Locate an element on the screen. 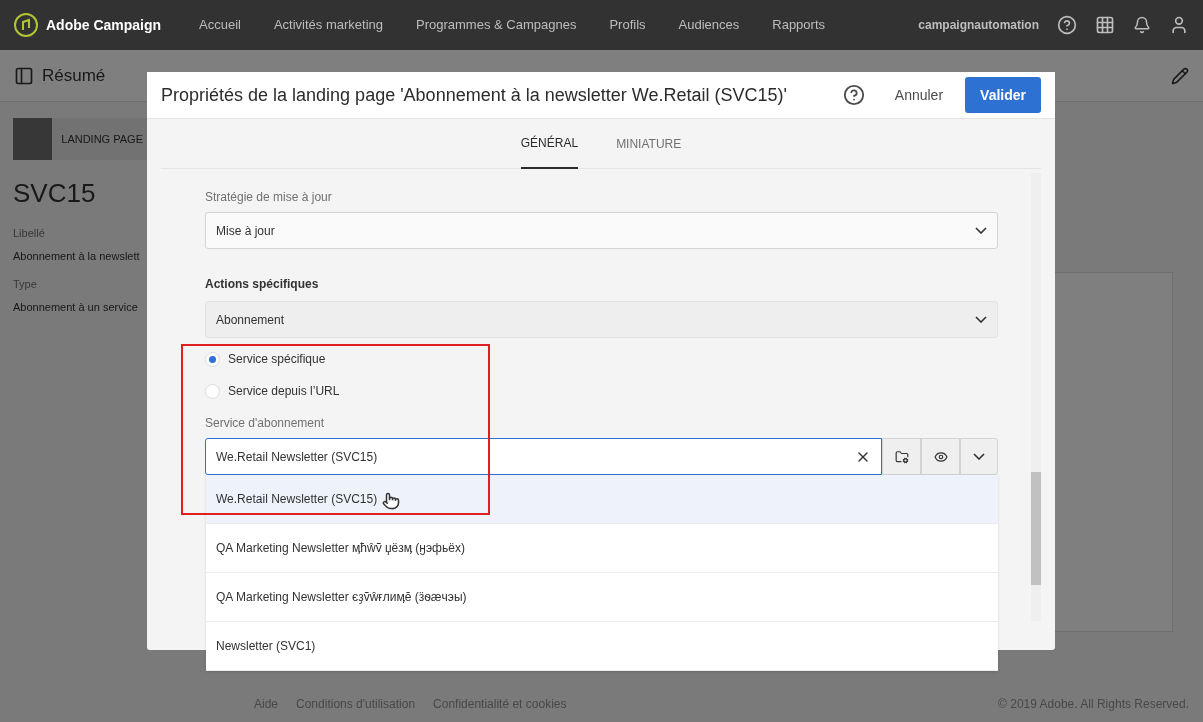  tab: MINIATURE is located at coordinates (649, 144).